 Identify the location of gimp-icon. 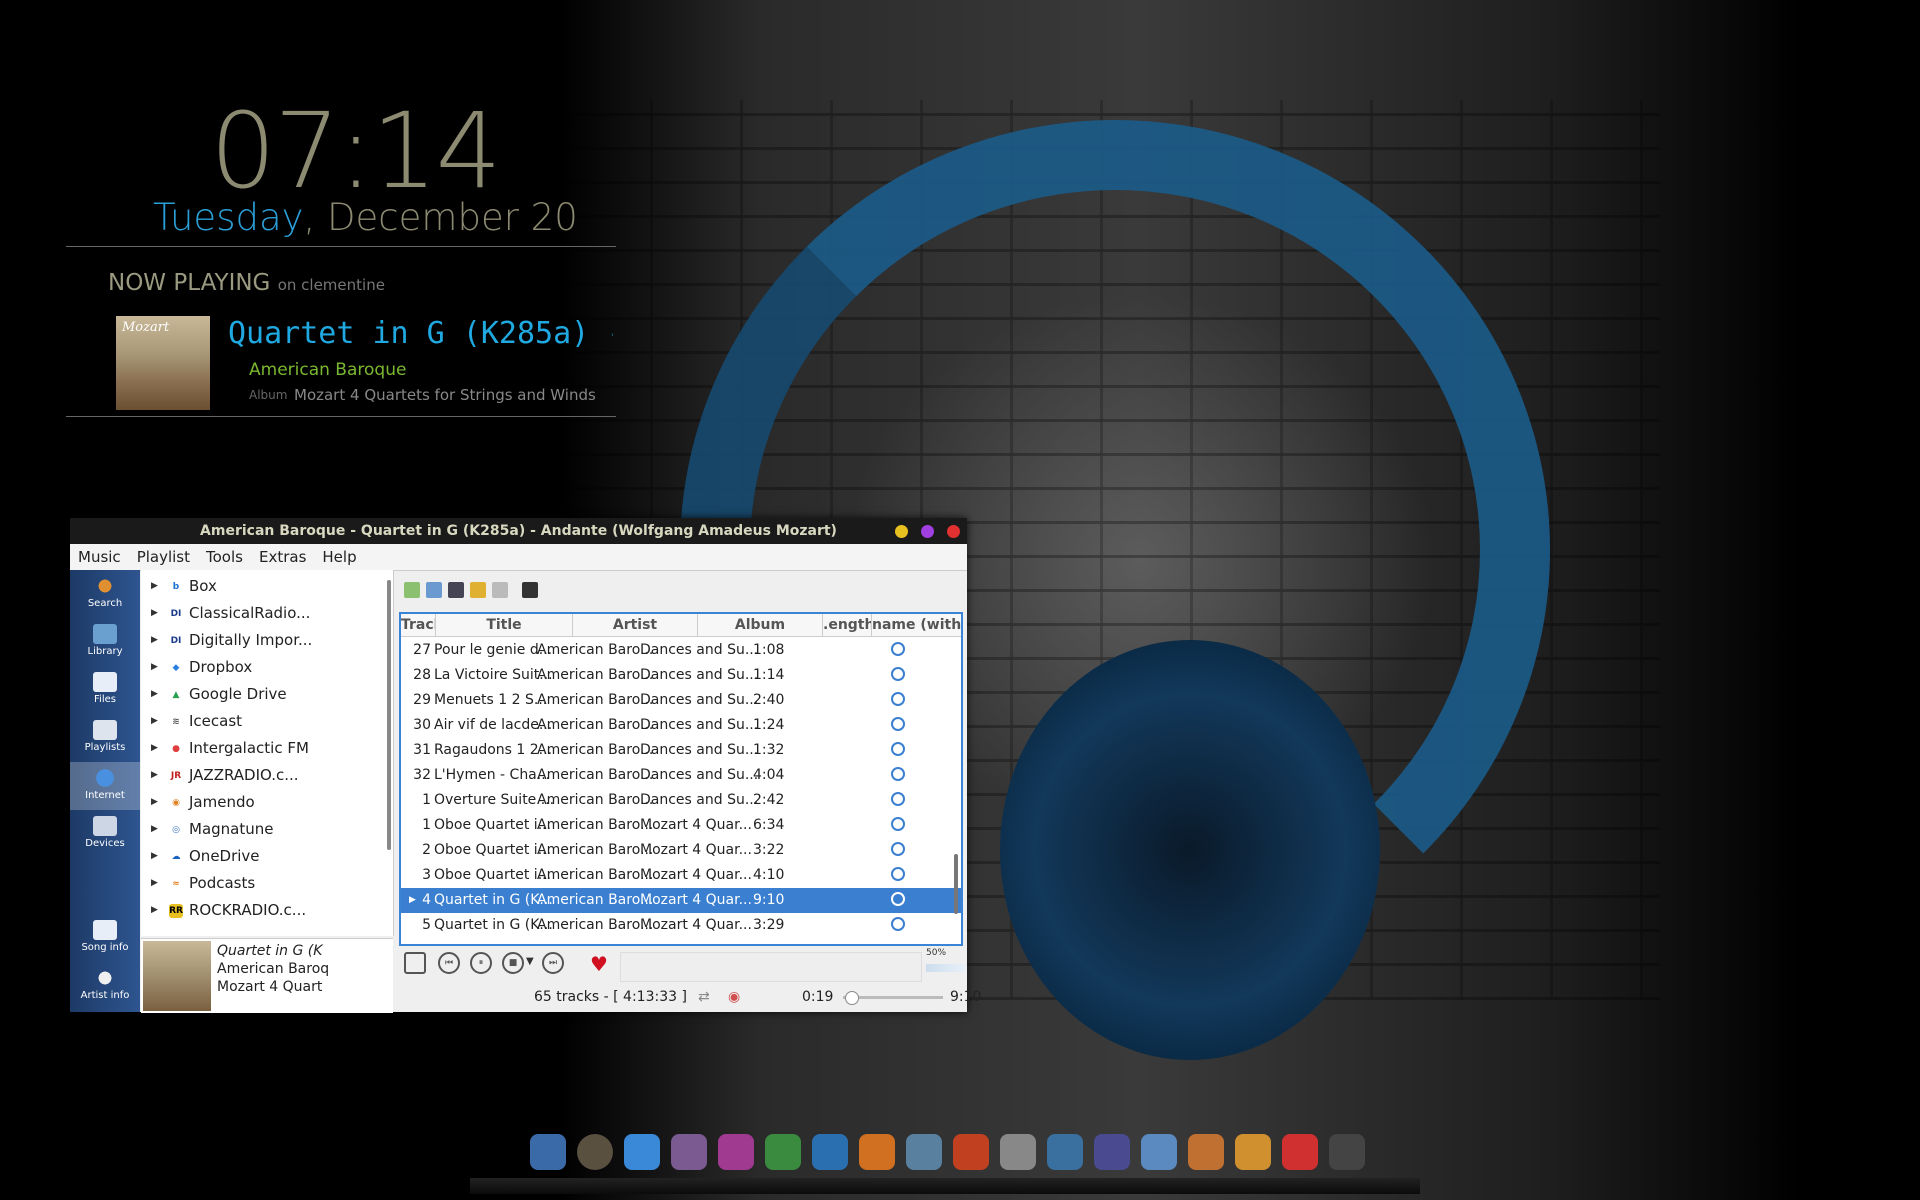
(595, 1152).